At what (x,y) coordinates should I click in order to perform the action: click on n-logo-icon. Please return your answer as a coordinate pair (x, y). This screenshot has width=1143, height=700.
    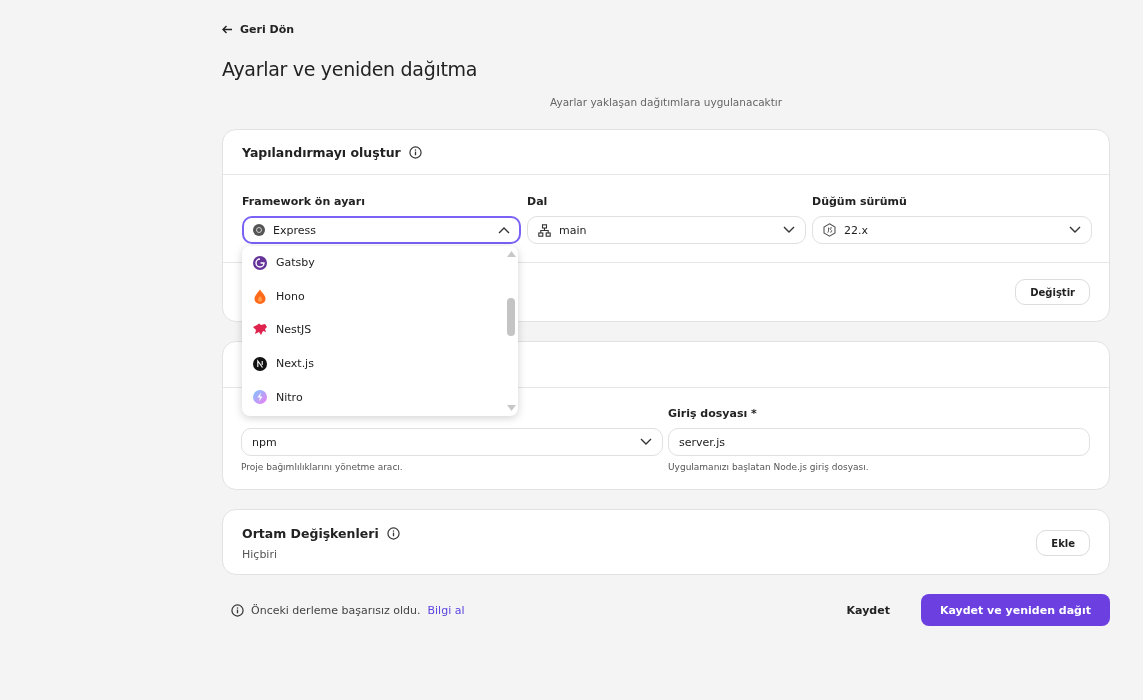
    Looking at the image, I should click on (260, 363).